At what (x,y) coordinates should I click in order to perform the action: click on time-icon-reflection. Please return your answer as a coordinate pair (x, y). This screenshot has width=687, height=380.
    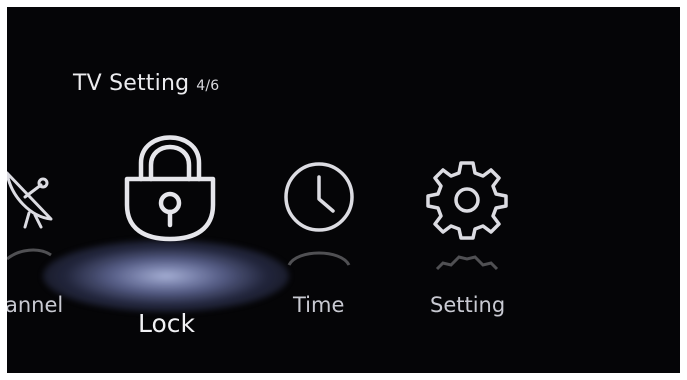
    Looking at the image, I should click on (319, 258).